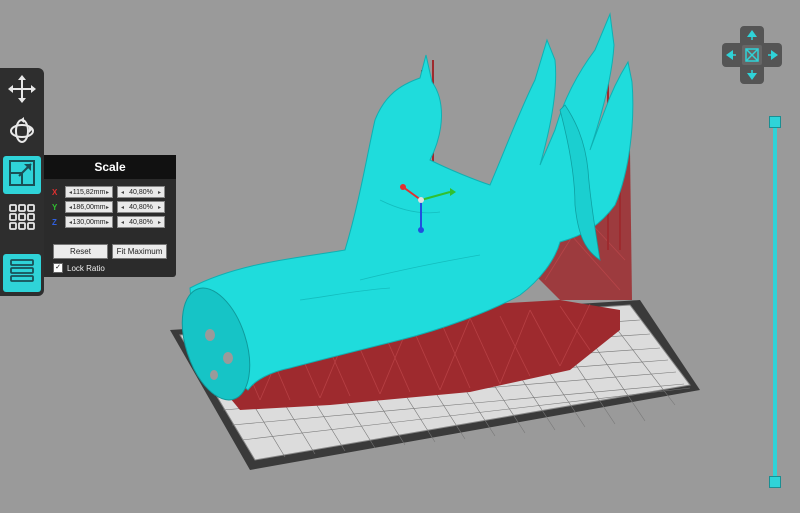 The width and height of the screenshot is (800, 513). I want to click on axis-label-y: Y, so click(55, 207).